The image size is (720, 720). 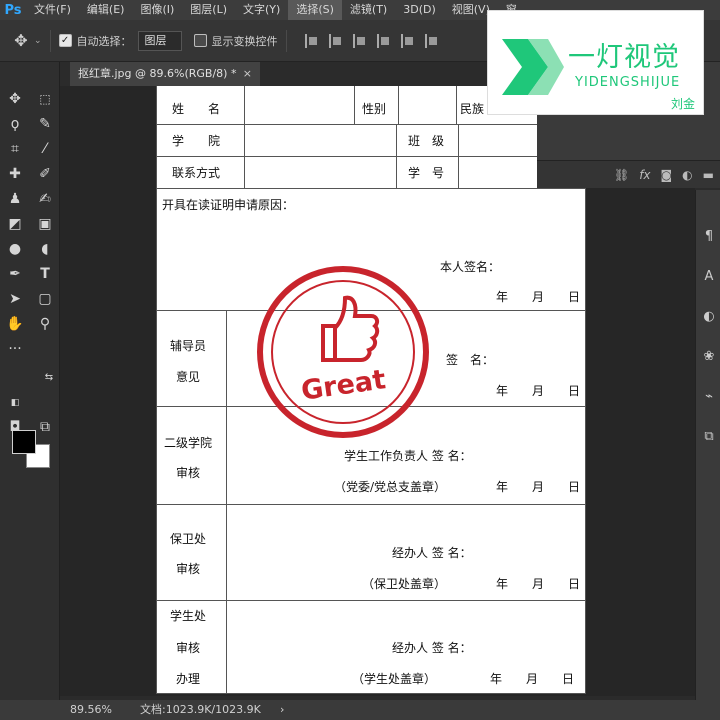 What do you see at coordinates (38, 41) in the screenshot?
I see `chevron-down-icon: ⌄` at bounding box center [38, 41].